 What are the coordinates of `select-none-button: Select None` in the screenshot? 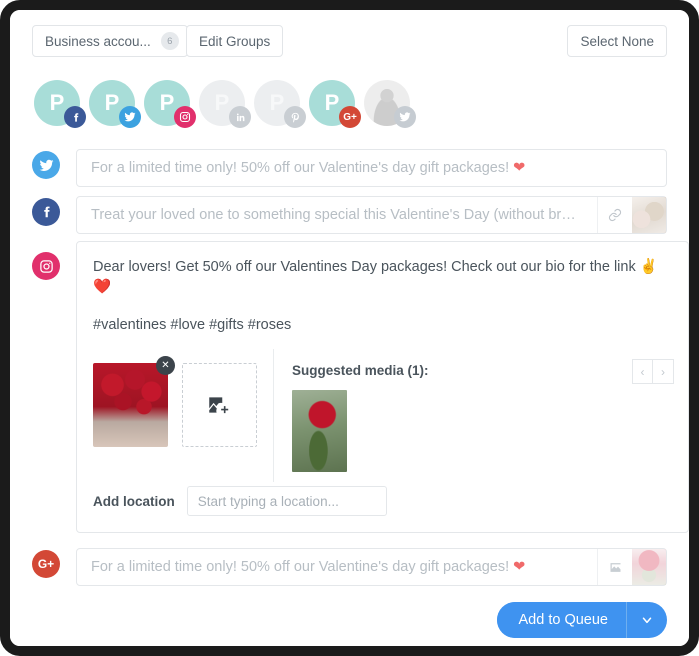 It's located at (617, 41).